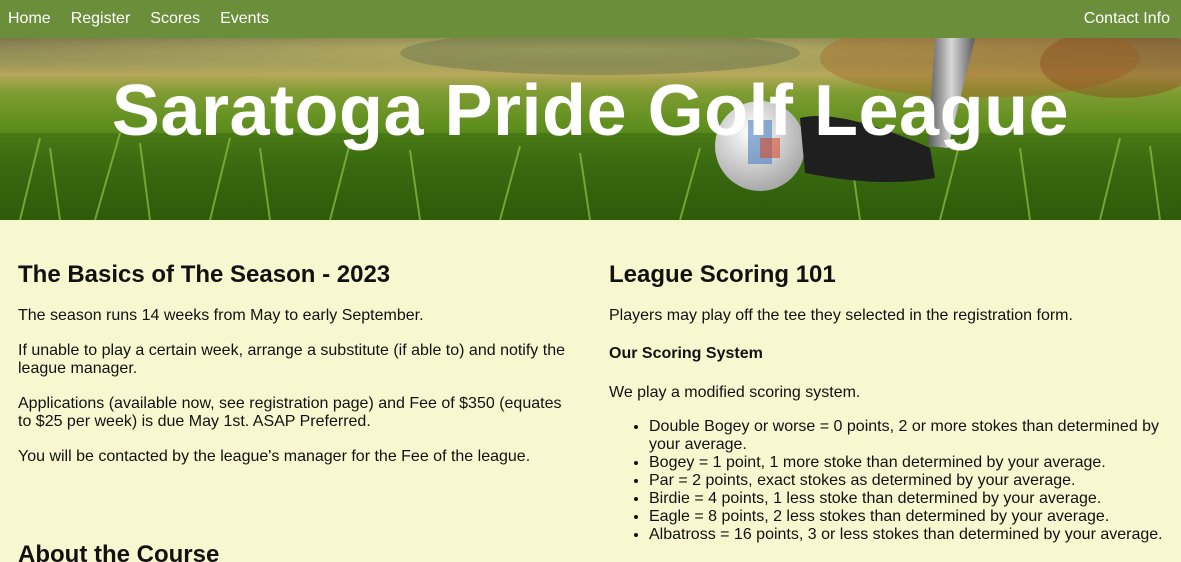 The width and height of the screenshot is (1181, 562). I want to click on nav-contact-info-link: Contact Info, so click(1127, 19).